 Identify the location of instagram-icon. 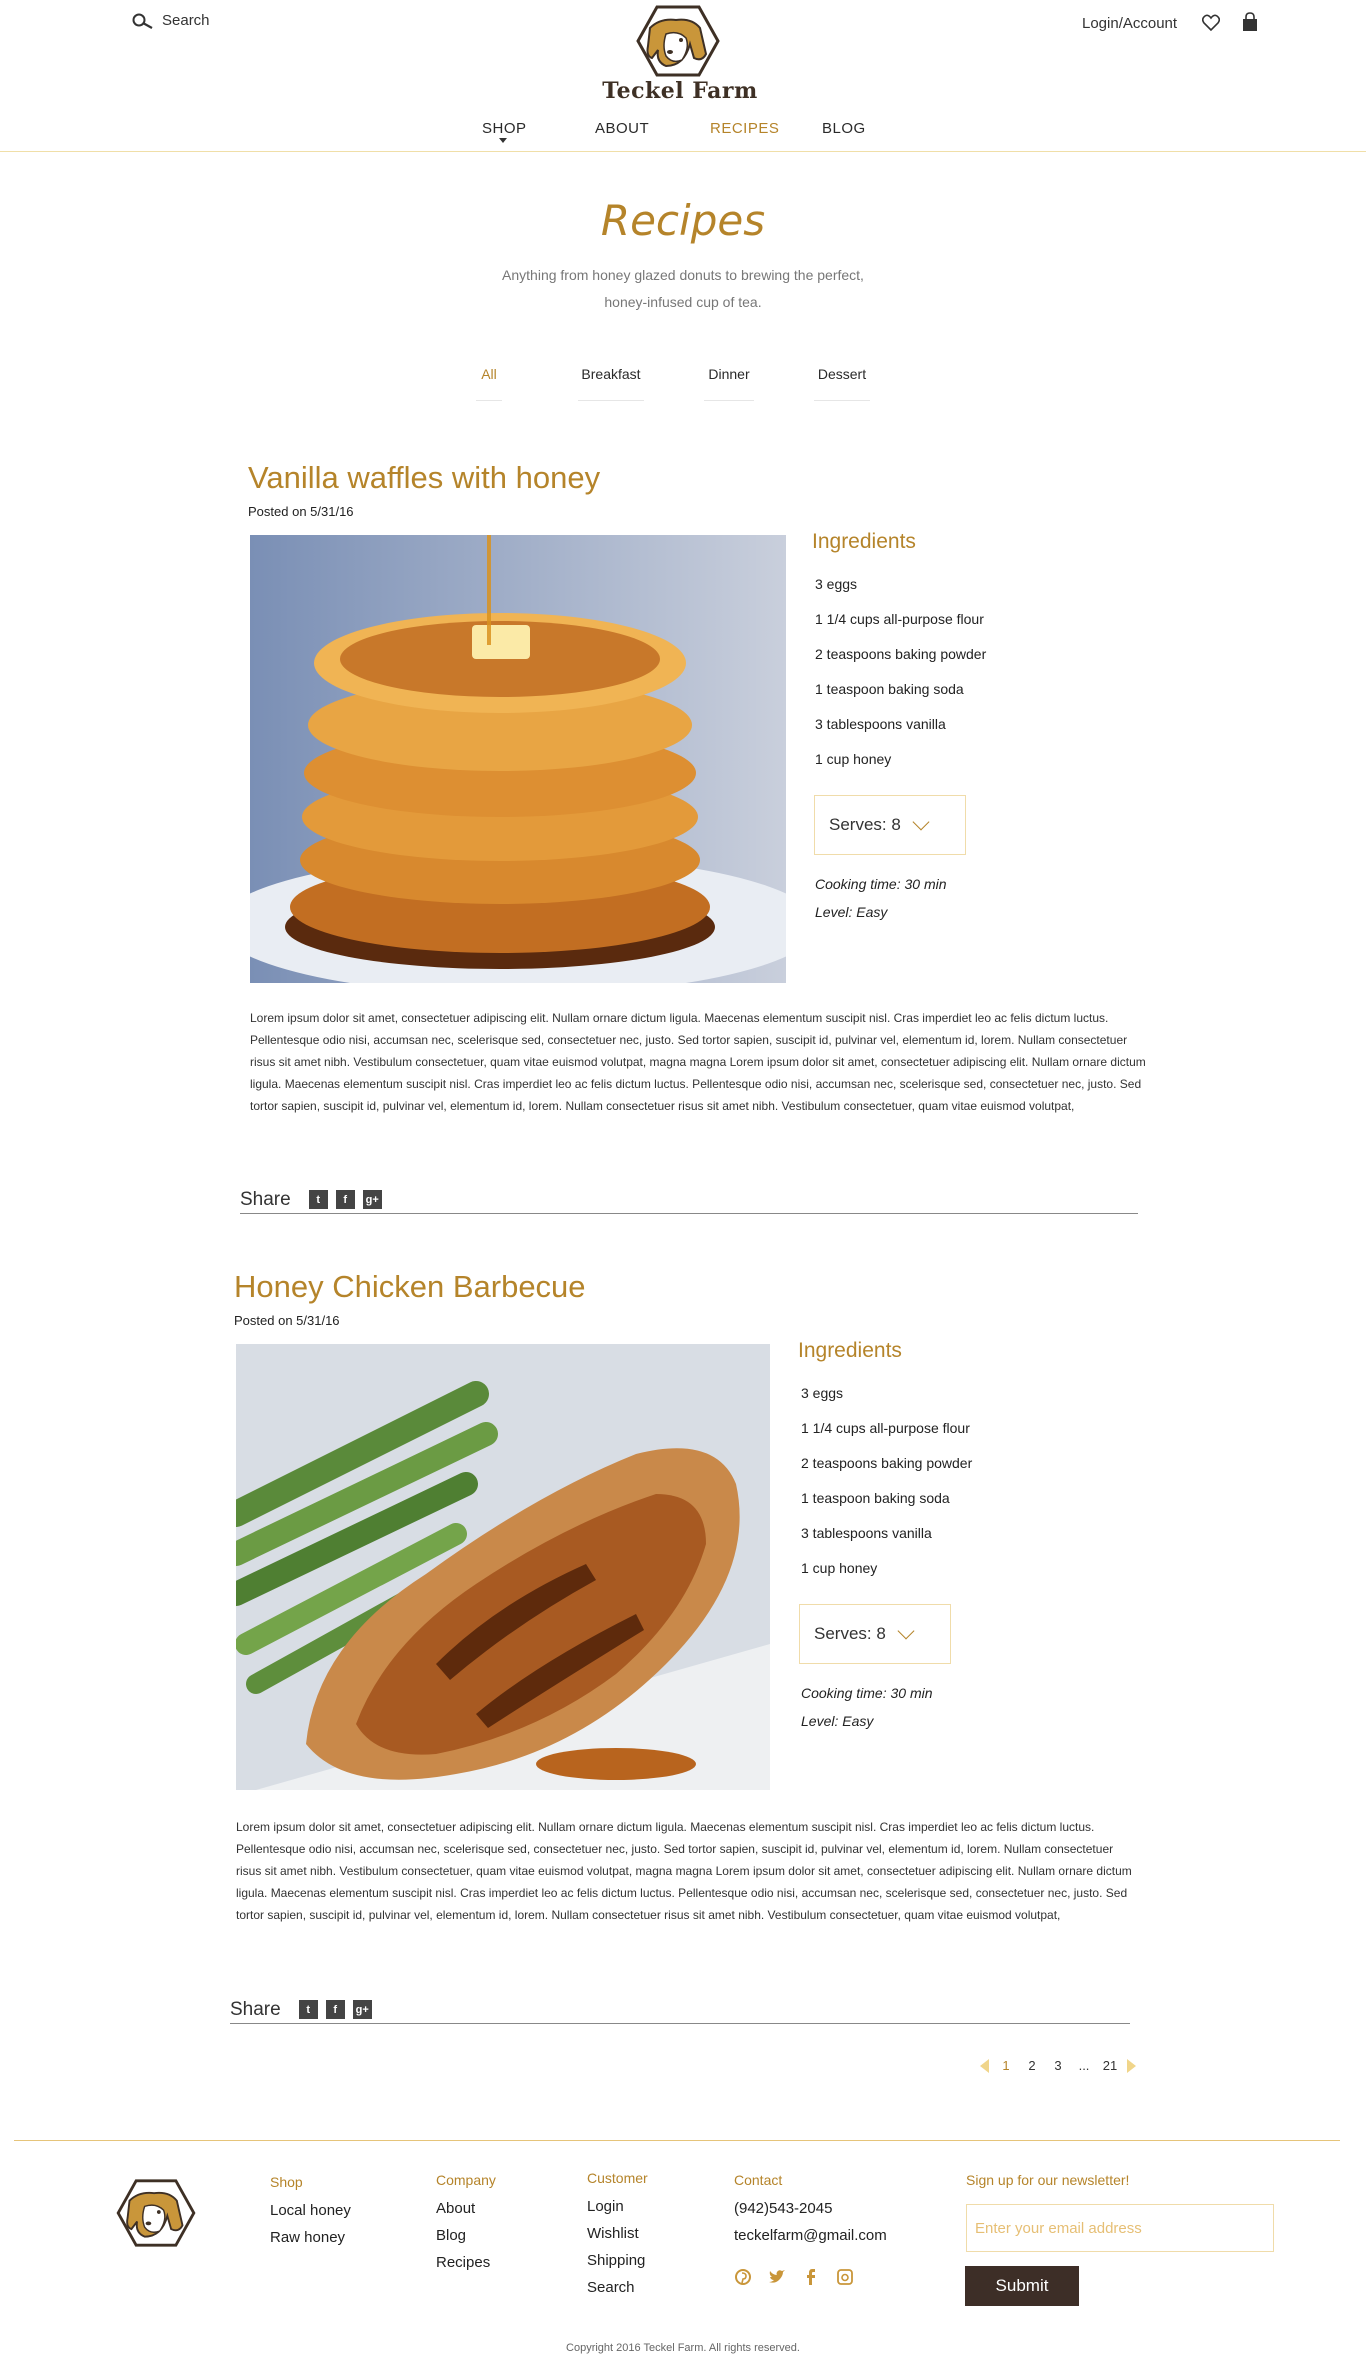
(845, 2277).